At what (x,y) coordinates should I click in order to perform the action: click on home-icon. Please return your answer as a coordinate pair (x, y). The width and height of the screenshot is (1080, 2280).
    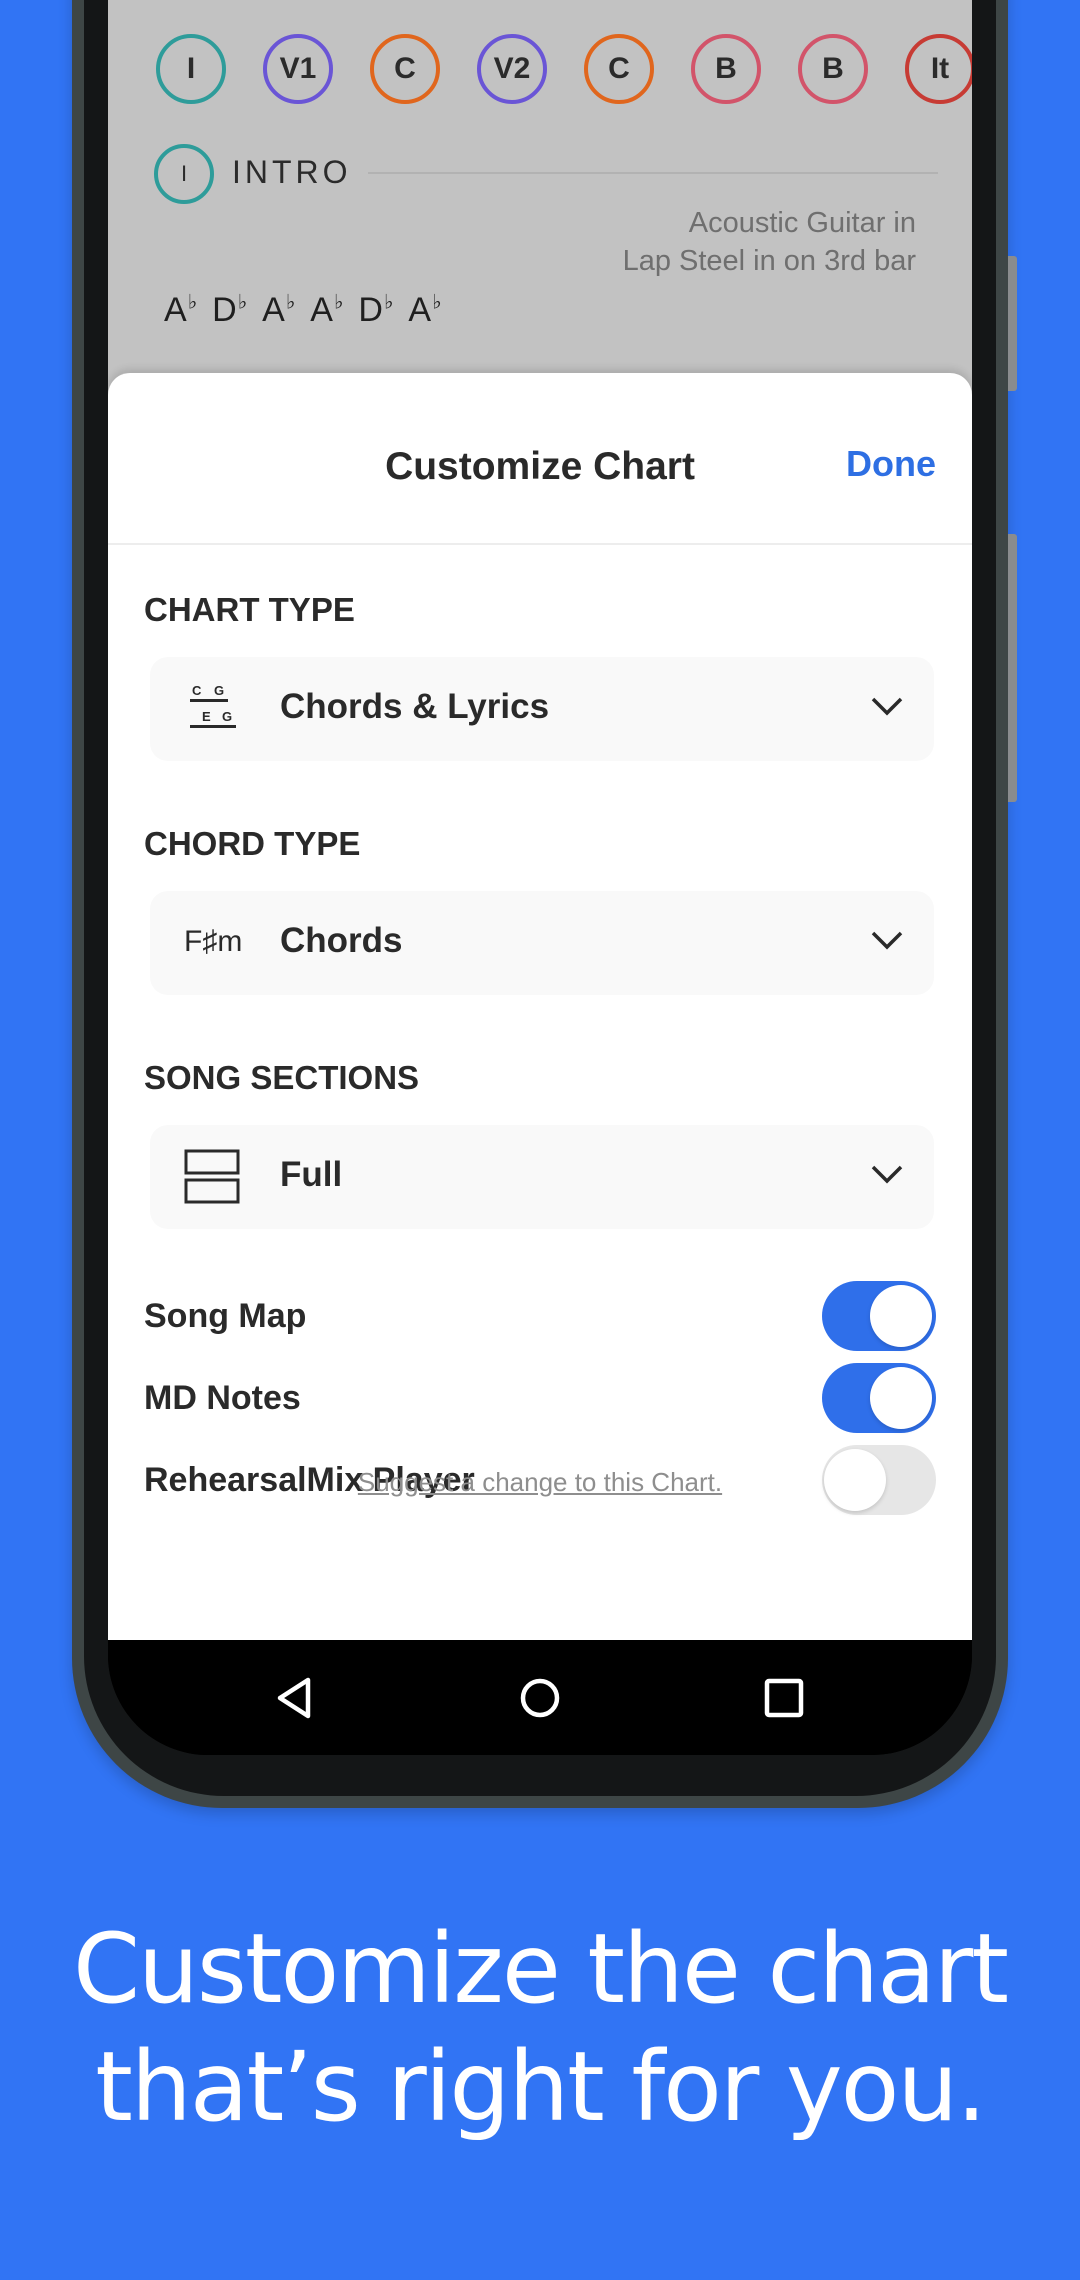
    Looking at the image, I should click on (540, 1698).